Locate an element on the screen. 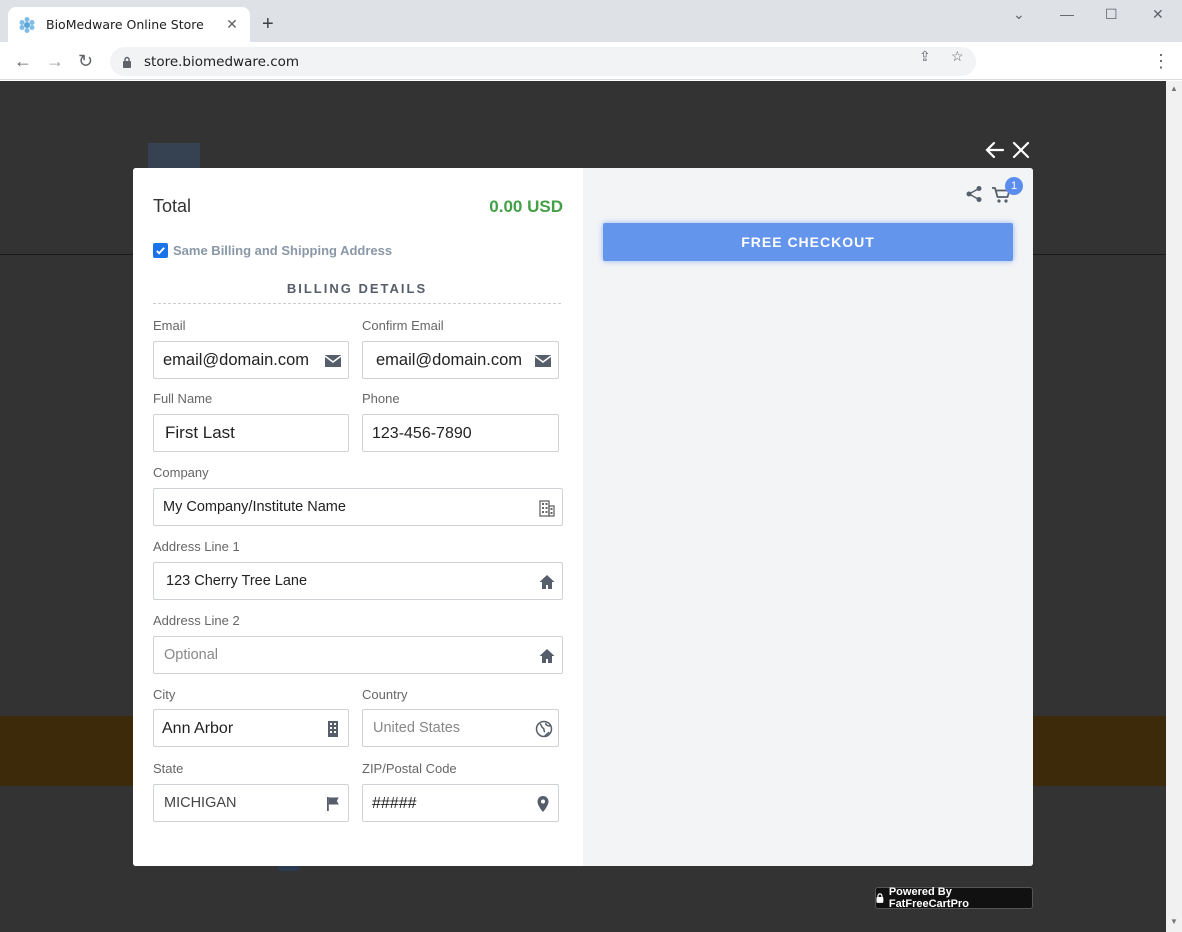 The image size is (1182, 932). maximize-icon: ☐ is located at coordinates (1111, 14).